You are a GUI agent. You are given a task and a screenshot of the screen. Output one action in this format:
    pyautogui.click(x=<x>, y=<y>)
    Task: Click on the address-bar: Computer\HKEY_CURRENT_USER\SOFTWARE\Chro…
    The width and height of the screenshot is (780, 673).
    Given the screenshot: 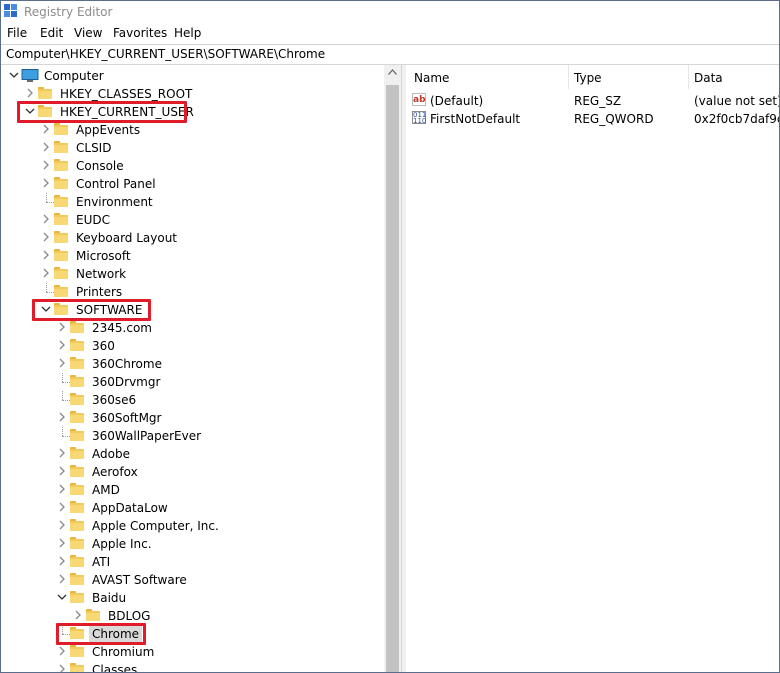 What is the action you would take?
    pyautogui.click(x=390, y=54)
    